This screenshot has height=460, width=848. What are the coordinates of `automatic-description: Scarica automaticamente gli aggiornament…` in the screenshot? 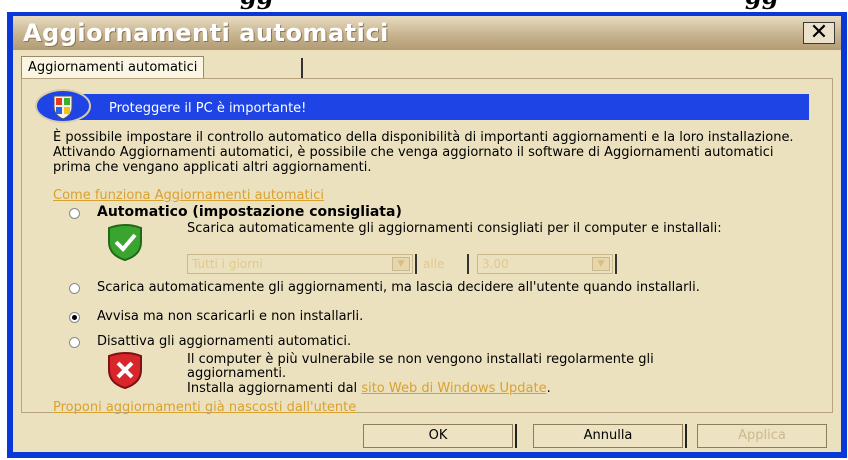 It's located at (454, 228).